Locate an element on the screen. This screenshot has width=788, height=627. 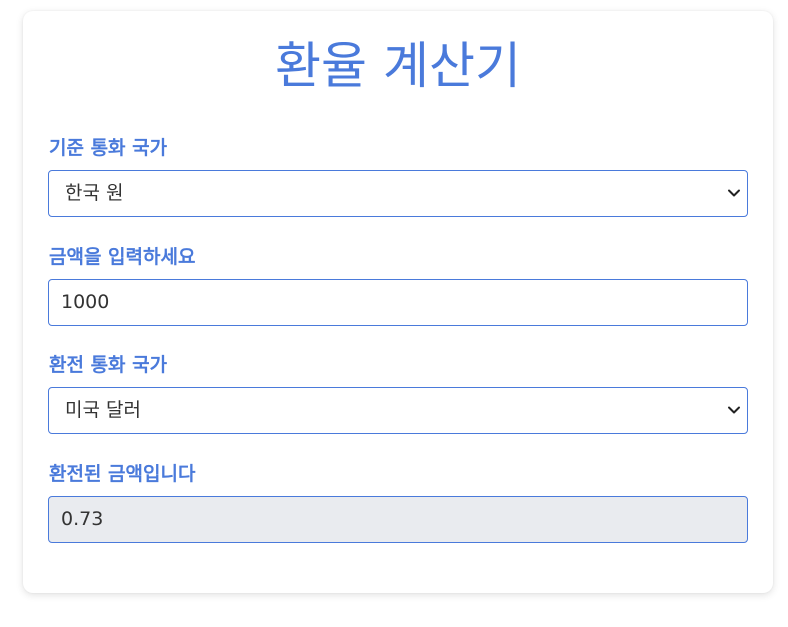
amount-label: 금액을 입력하세요 is located at coordinates (122, 257).